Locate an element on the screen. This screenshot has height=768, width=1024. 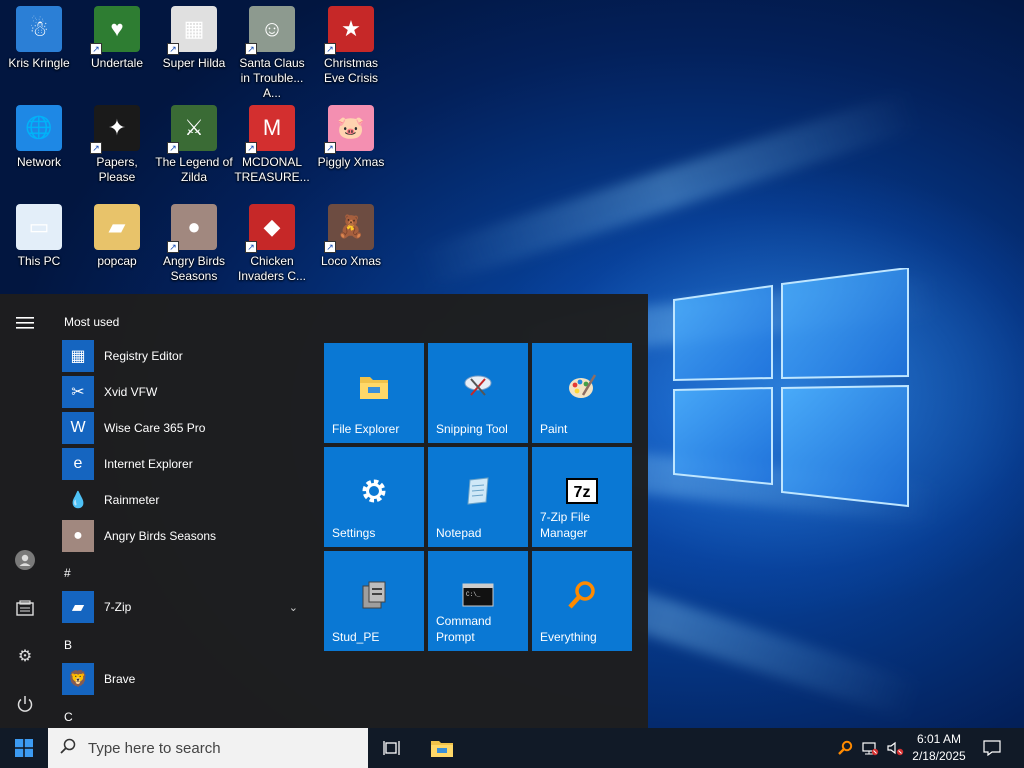
tile-label: Command Prompt is located at coordinates (464, 629).